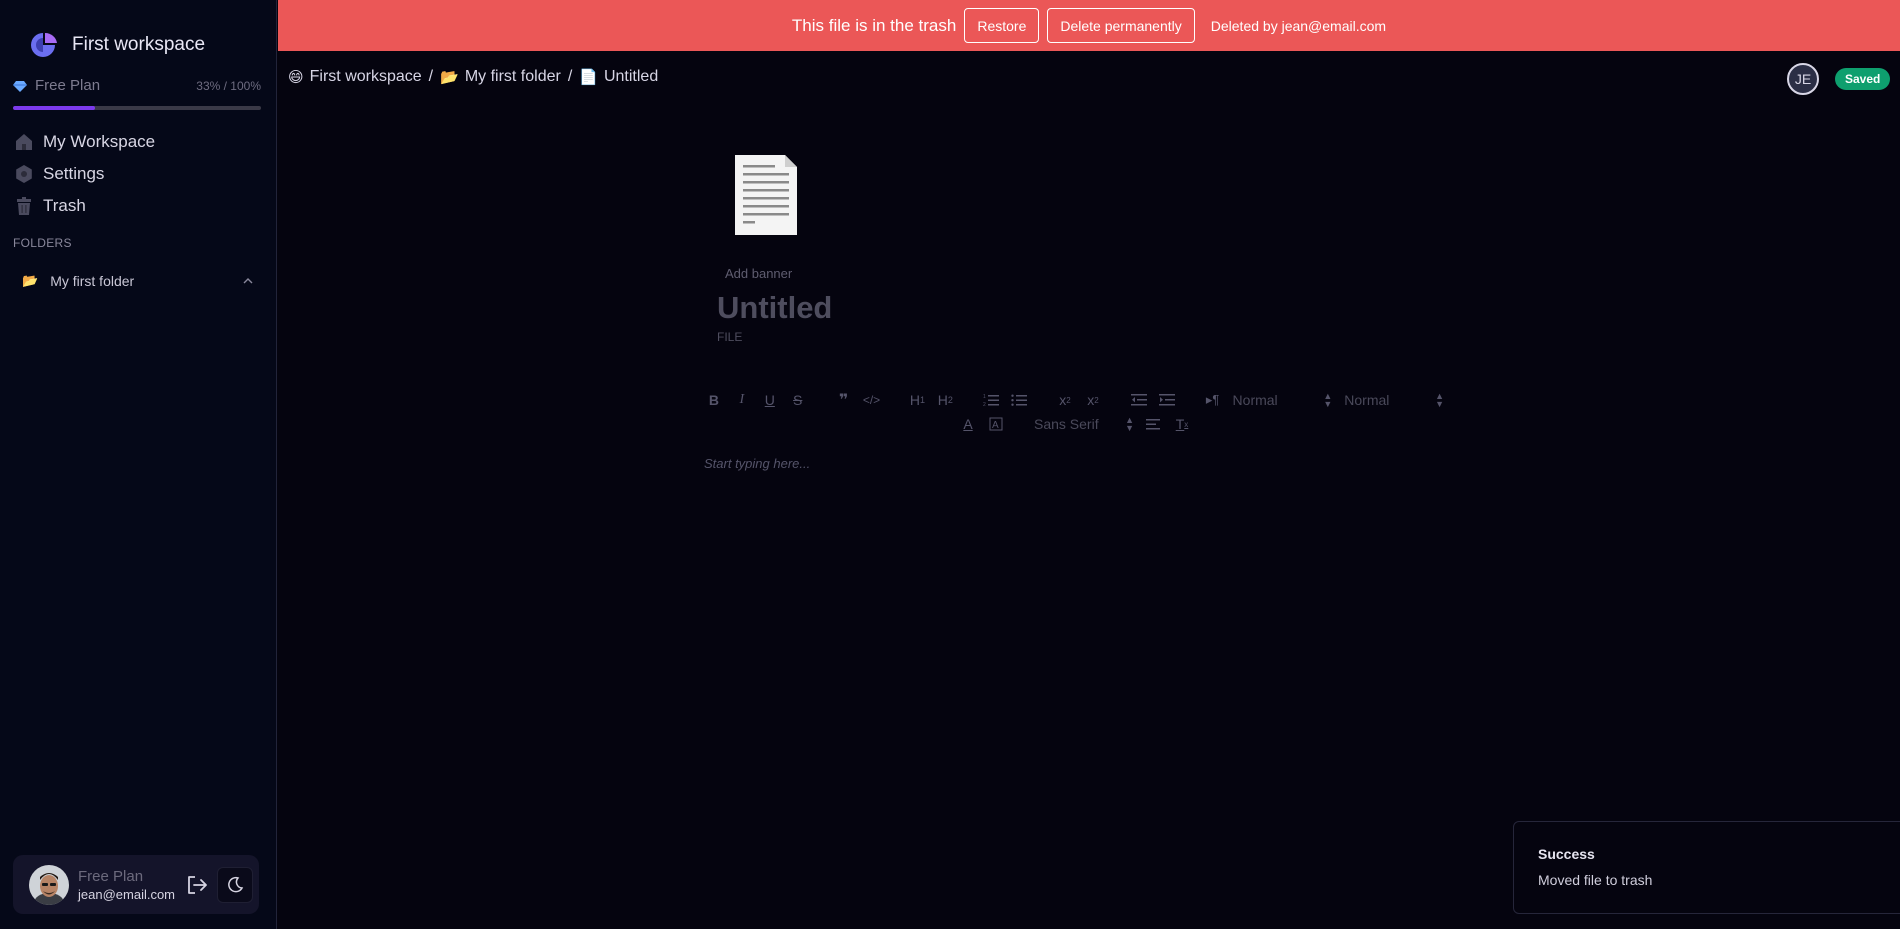 The height and width of the screenshot is (929, 1900). Describe the element at coordinates (770, 400) in the screenshot. I see `underline-icon: U` at that location.